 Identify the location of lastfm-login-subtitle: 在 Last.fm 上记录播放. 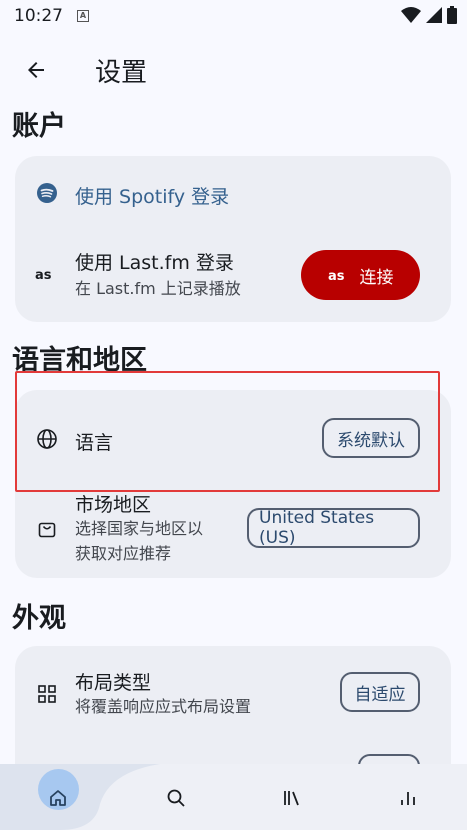
(158, 288).